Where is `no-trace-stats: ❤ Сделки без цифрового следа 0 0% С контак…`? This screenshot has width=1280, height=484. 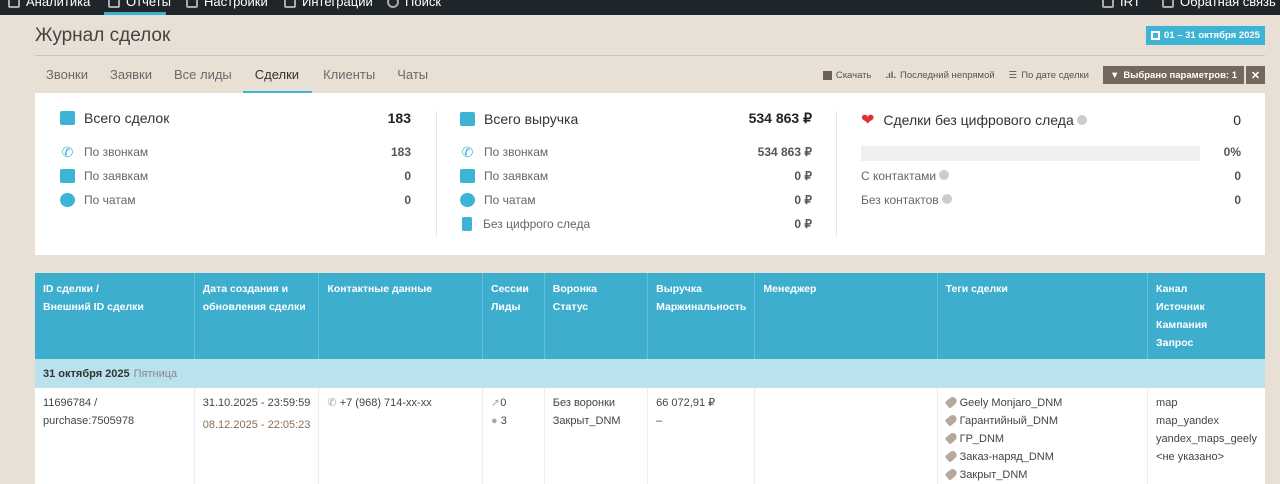 no-trace-stats: ❤ Сделки без цифрового следа 0 0% С контак… is located at coordinates (1051, 159).